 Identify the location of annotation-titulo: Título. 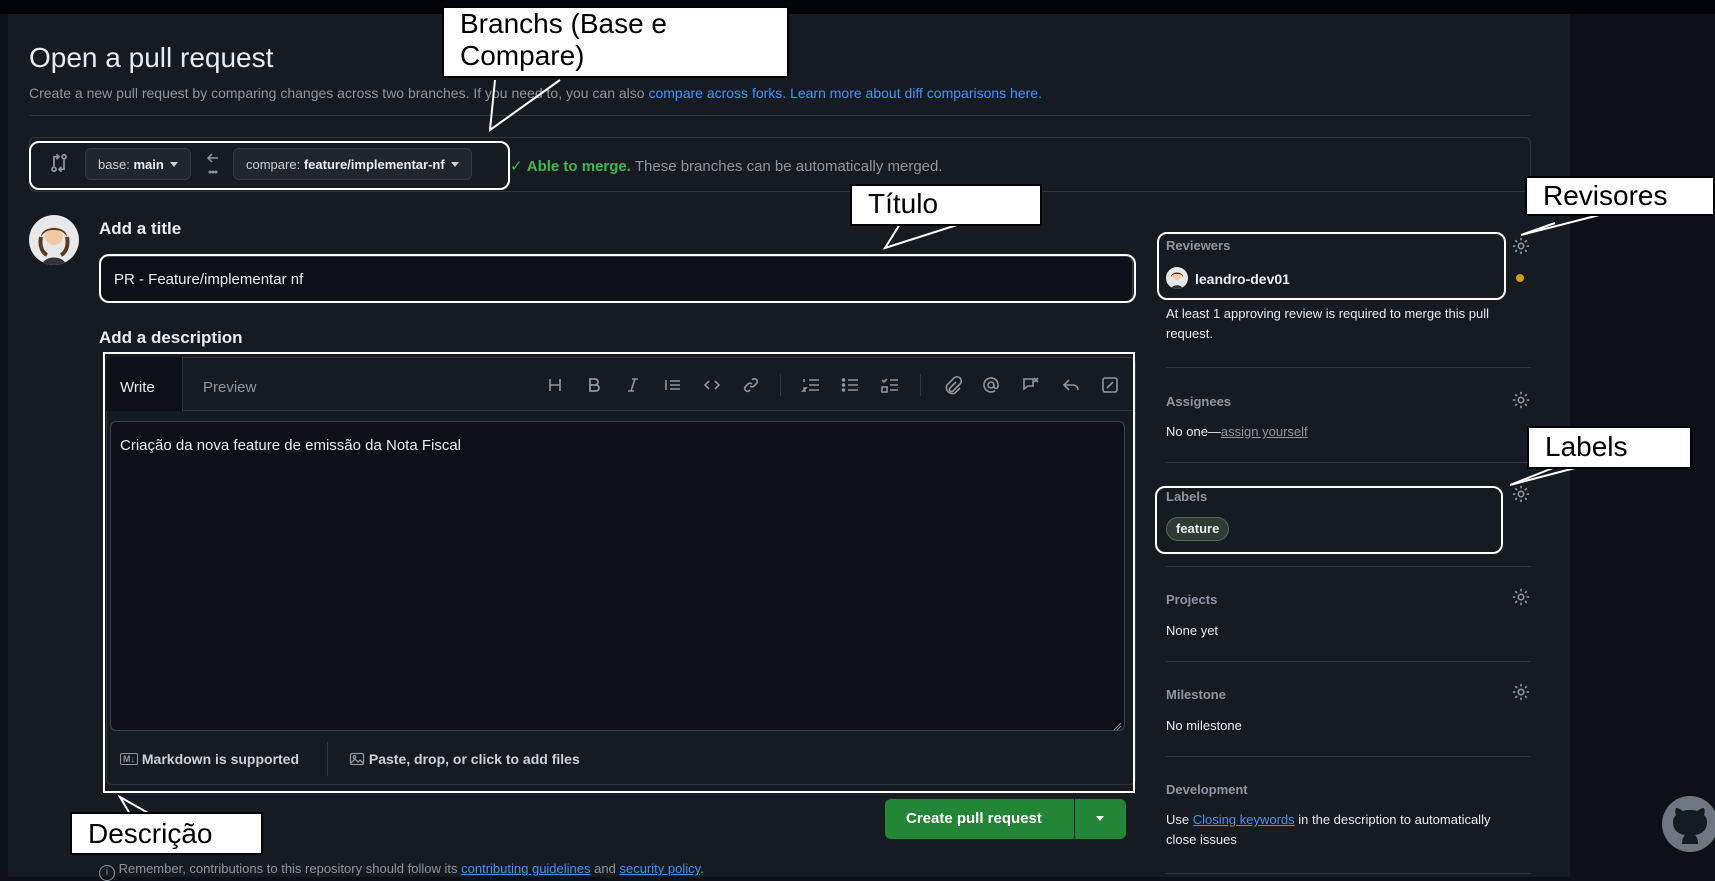
(946, 205).